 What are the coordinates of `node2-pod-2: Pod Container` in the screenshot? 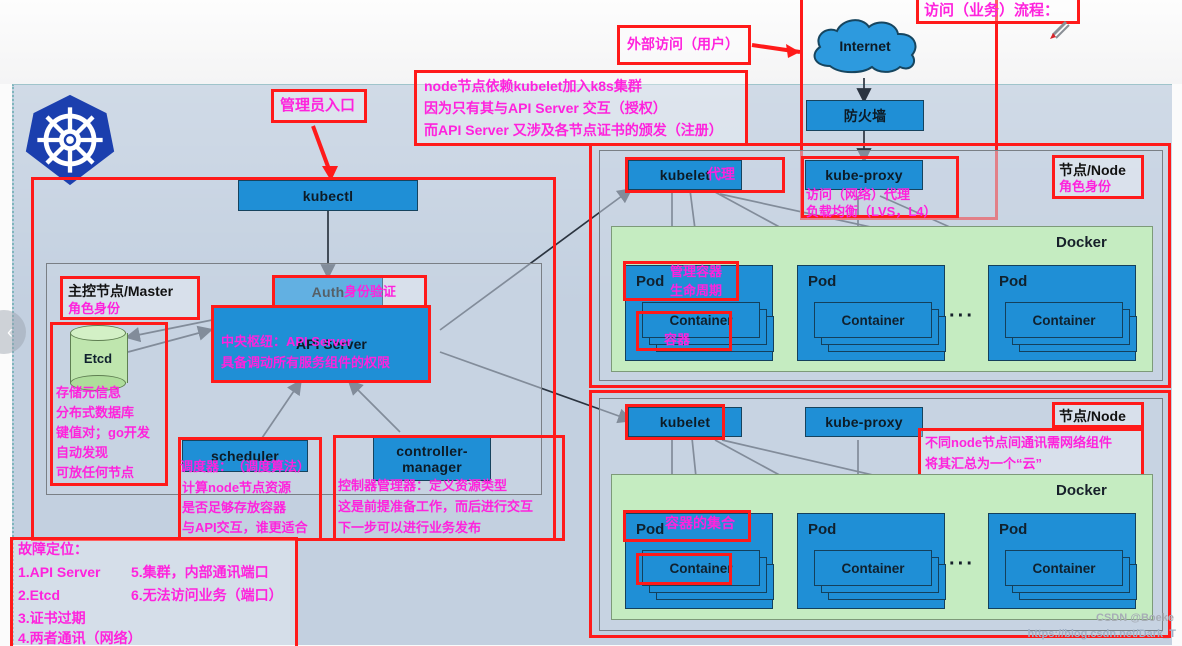 It's located at (871, 561).